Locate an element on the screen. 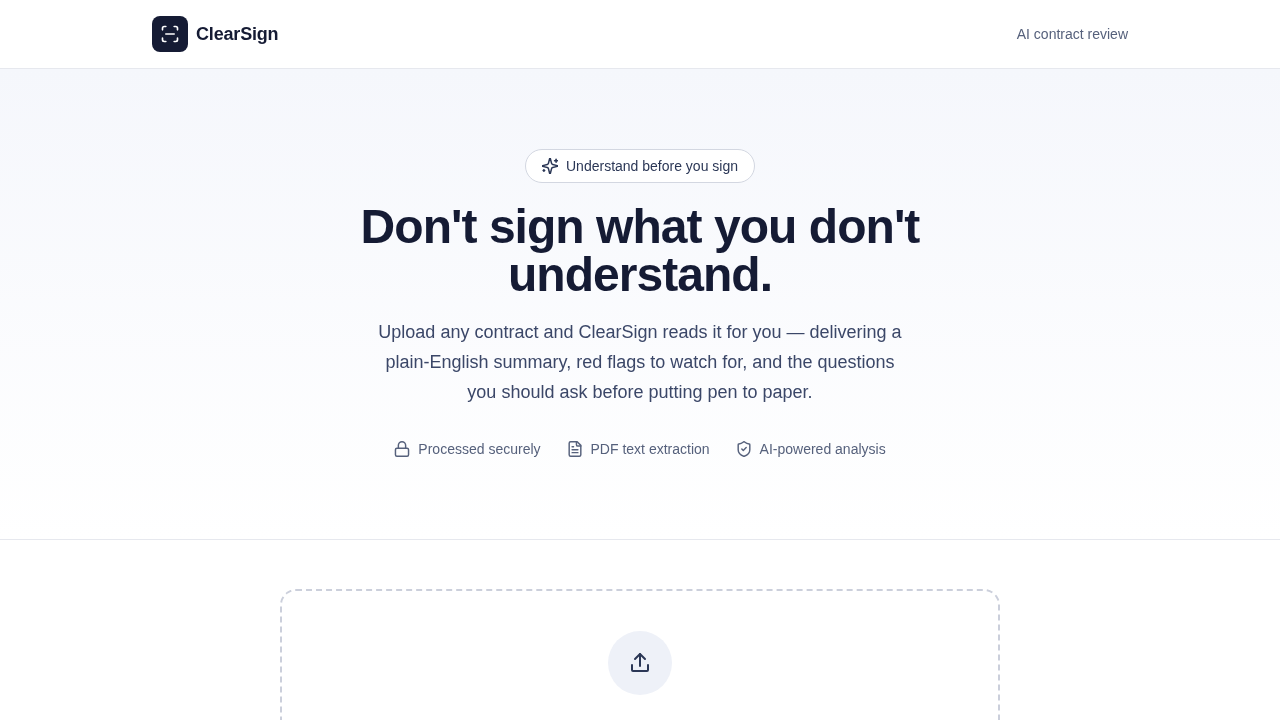 Image resolution: width=1280 pixels, height=720 pixels. header-tagline: AI contract review is located at coordinates (1072, 34).